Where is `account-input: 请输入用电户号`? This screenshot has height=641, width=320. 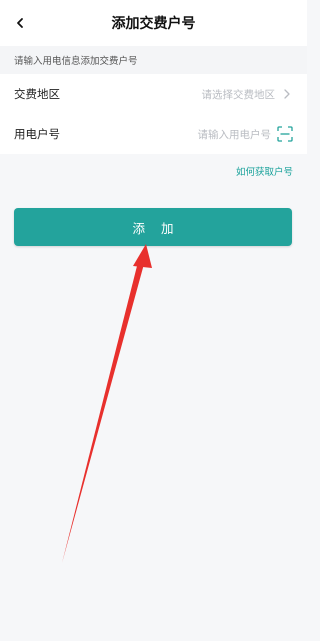
account-input: 请输入用电户号 is located at coordinates (235, 134).